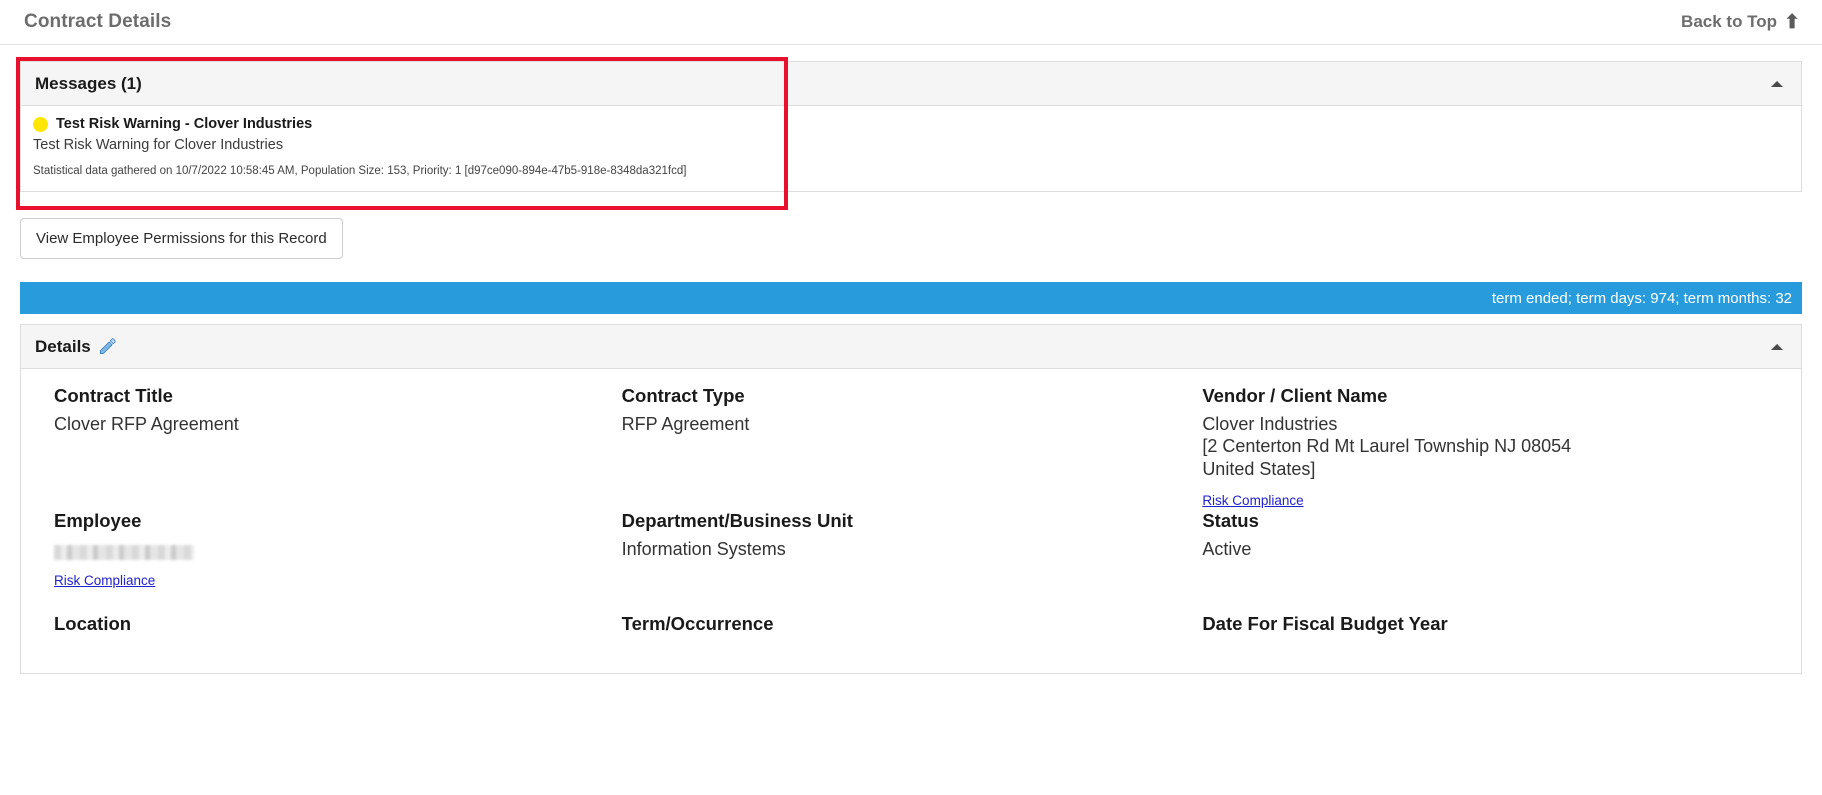  What do you see at coordinates (911, 84) in the screenshot?
I see `messages-panel-header: Messages (1)` at bounding box center [911, 84].